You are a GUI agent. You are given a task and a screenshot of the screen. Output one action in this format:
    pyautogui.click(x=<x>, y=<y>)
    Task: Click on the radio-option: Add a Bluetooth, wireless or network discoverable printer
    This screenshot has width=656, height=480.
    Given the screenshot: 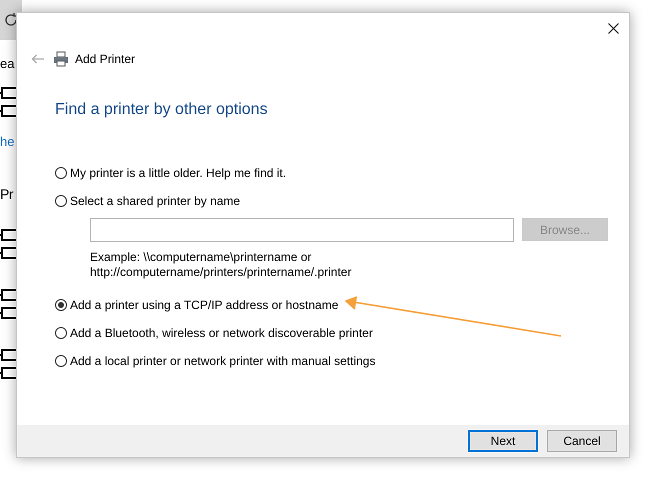 What is the action you would take?
    pyautogui.click(x=342, y=333)
    